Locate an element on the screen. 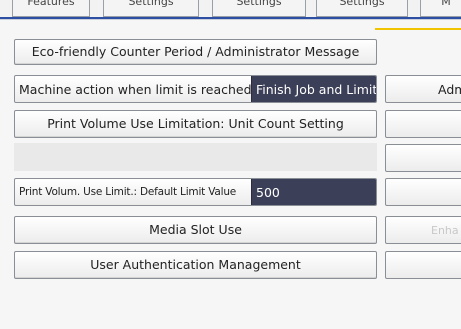 The width and height of the screenshot is (461, 329). user-authentication-button: User Authentication Management is located at coordinates (195, 265).